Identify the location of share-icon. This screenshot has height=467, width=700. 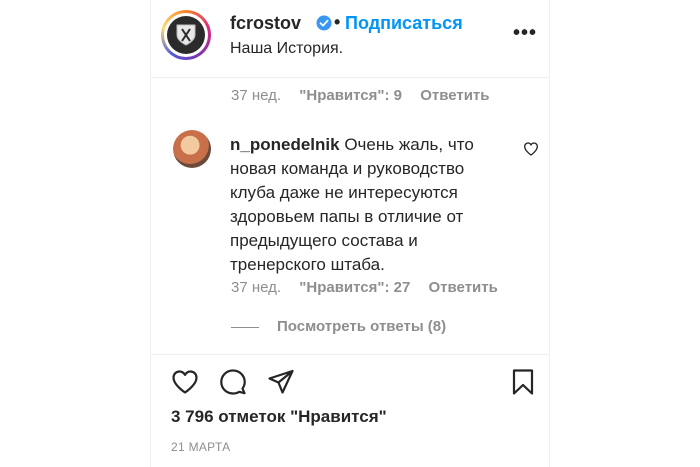
(281, 382).